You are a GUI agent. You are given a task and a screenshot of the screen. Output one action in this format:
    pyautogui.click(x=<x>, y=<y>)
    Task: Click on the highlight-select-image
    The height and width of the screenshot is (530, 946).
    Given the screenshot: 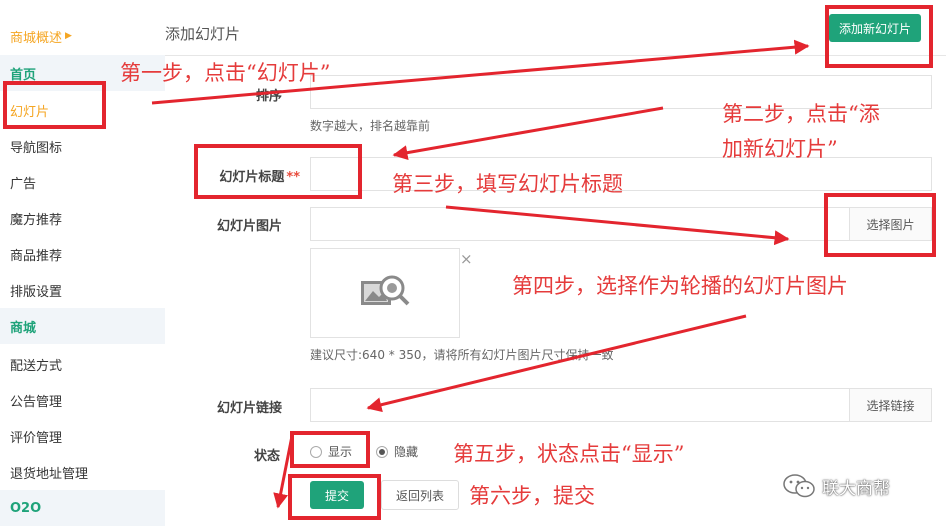 What is the action you would take?
    pyautogui.click(x=880, y=225)
    